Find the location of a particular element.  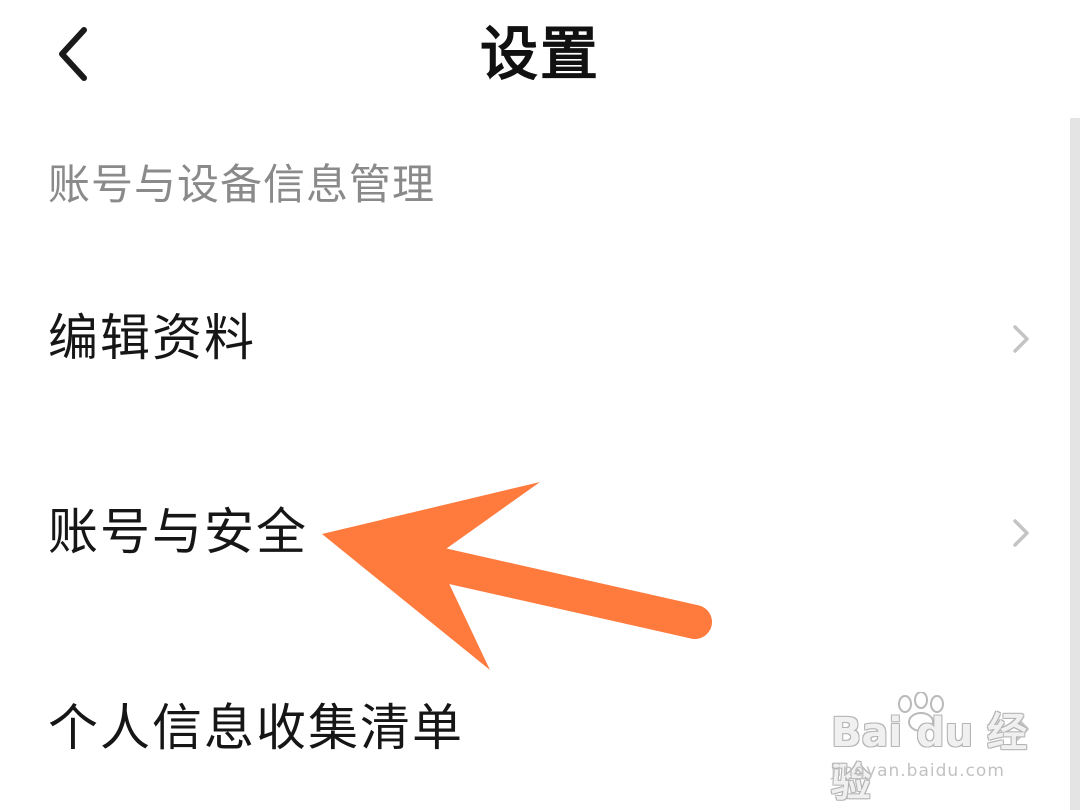

watermark: Bai du 经验 jingyan.baidu.com is located at coordinates (927, 748).